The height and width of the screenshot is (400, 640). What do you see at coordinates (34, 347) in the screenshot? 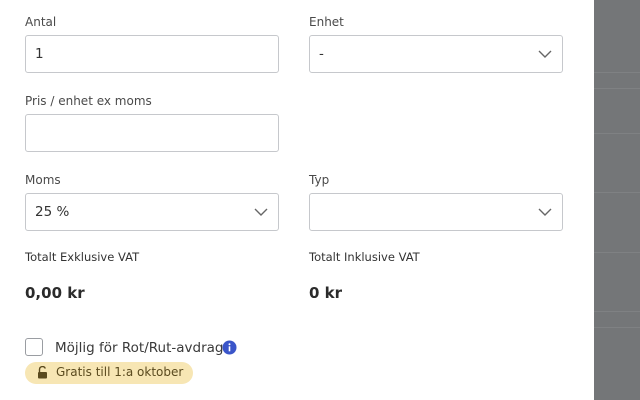
I see `rot-rut-checkbox` at bounding box center [34, 347].